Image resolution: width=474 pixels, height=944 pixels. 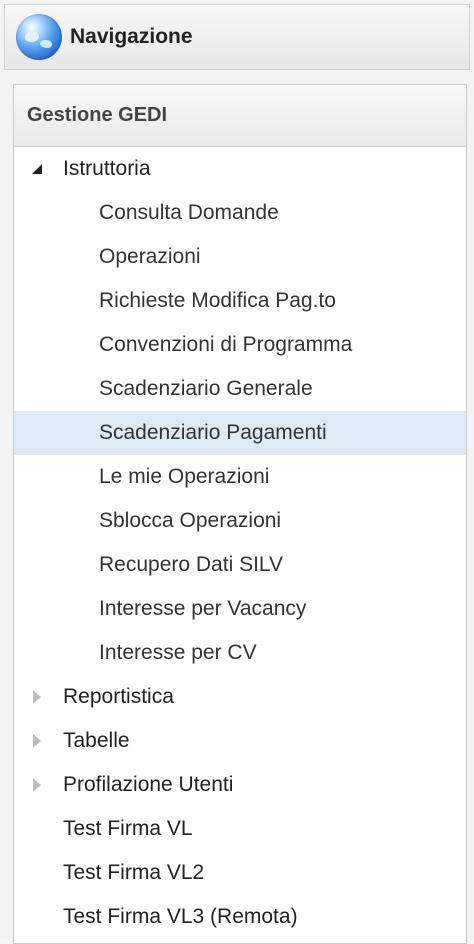 What do you see at coordinates (128, 828) in the screenshot?
I see `menu-item-label: Test Firma VL` at bounding box center [128, 828].